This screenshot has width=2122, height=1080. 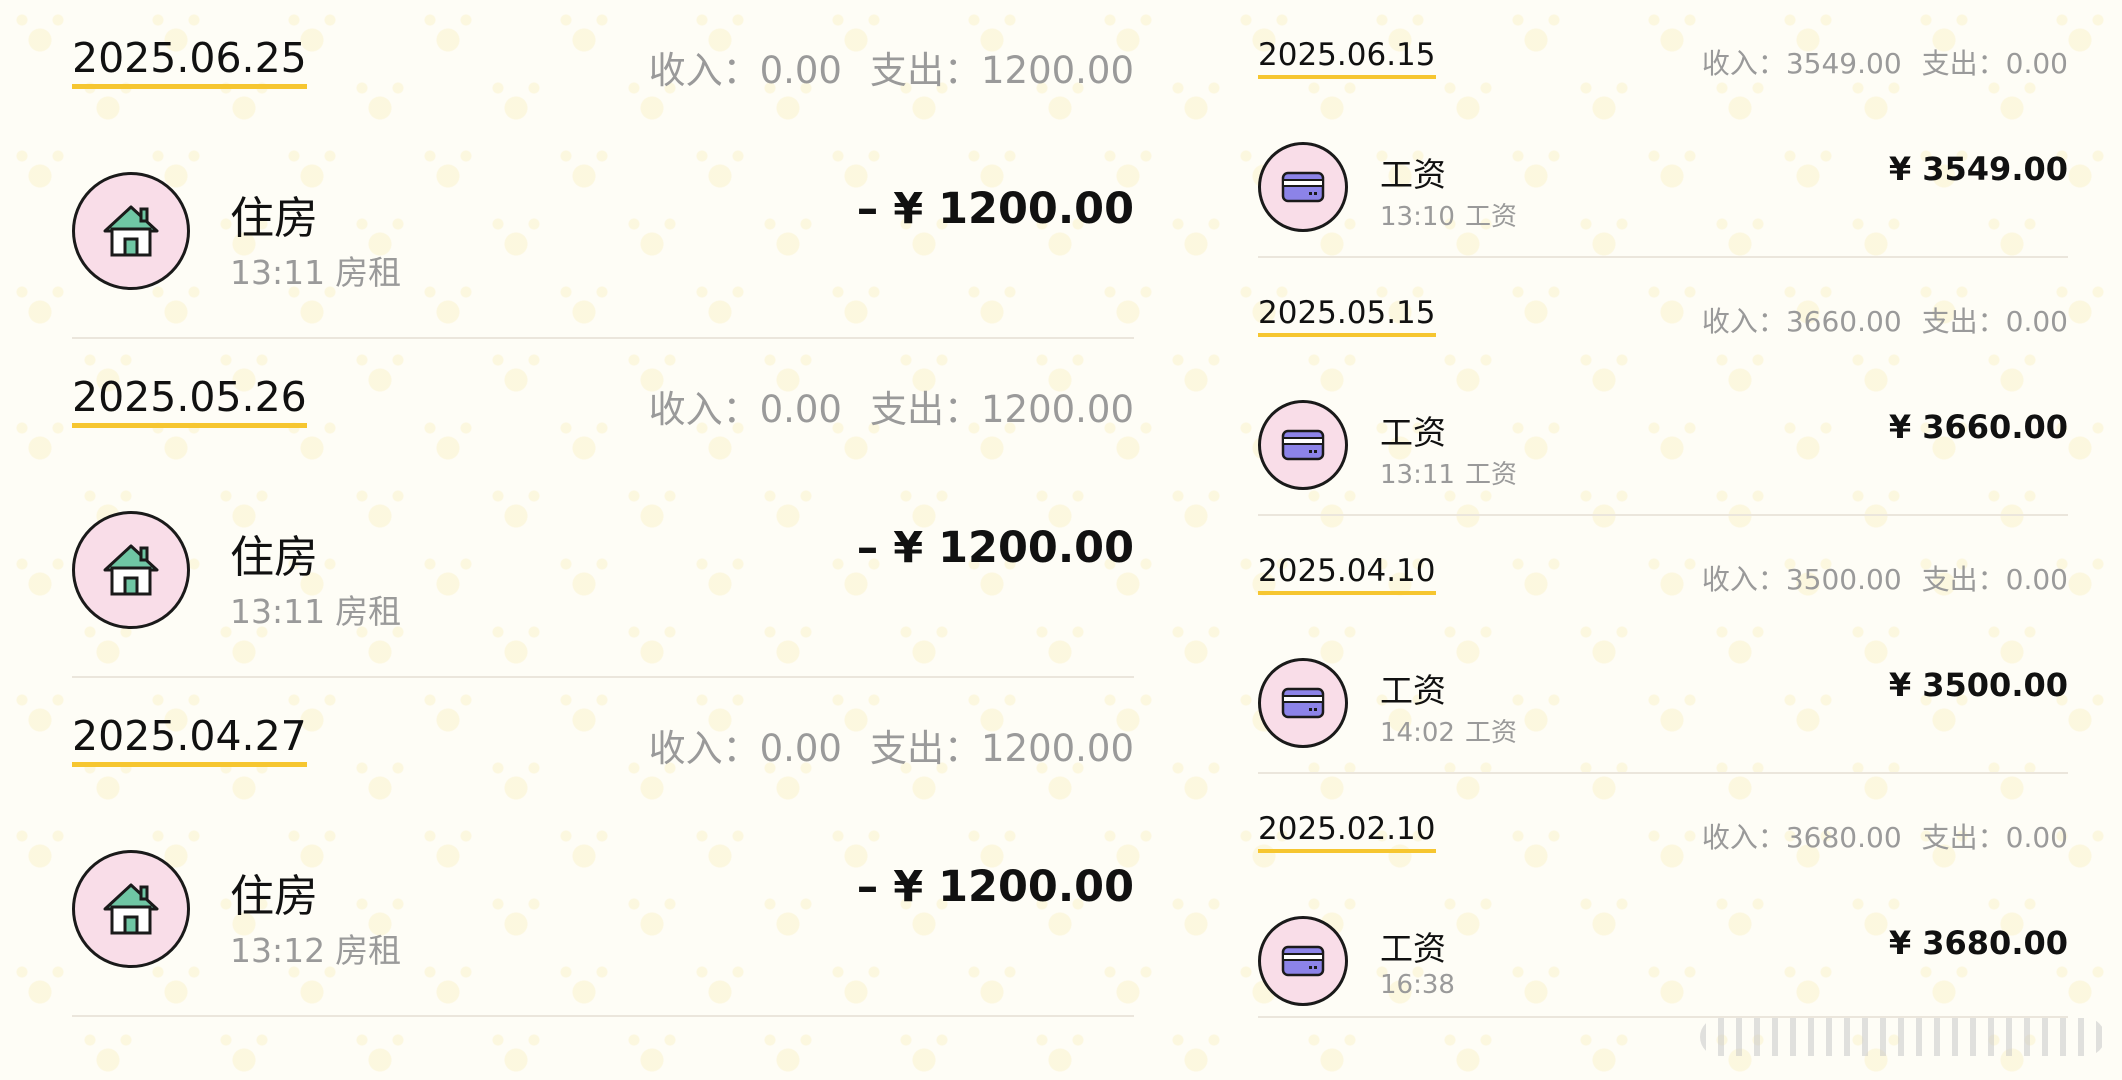 I want to click on day-summary: 收入：3500.00 支出：0.00, so click(x=1885, y=578).